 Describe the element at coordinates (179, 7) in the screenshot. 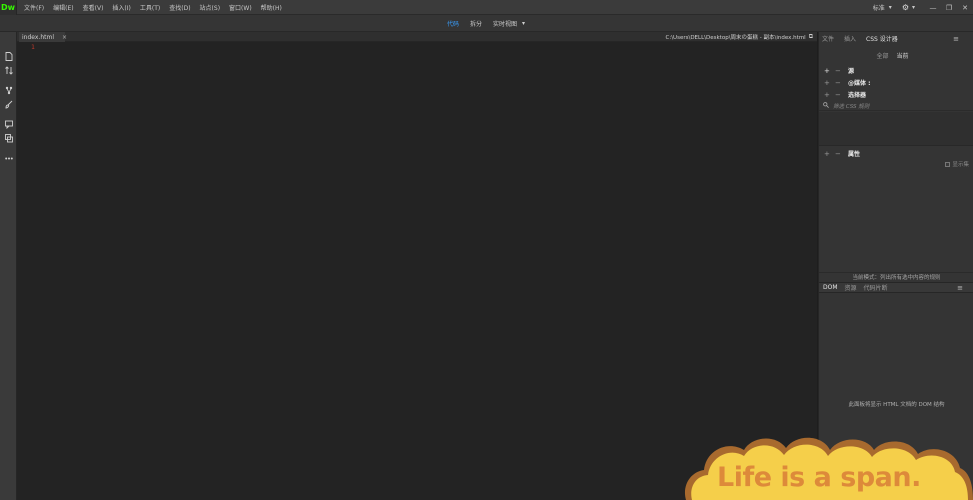

I see `menu-find: 查找(D)` at that location.